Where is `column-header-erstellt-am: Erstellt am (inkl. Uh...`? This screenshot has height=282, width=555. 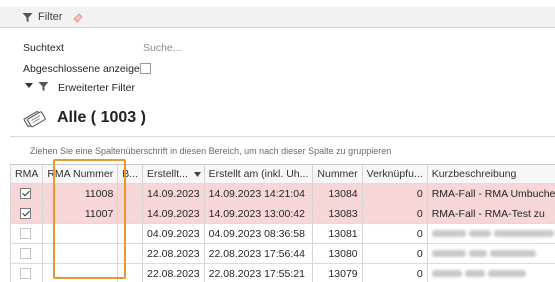 column-header-erstellt-am: Erstellt am (inkl. Uh... is located at coordinates (258, 174).